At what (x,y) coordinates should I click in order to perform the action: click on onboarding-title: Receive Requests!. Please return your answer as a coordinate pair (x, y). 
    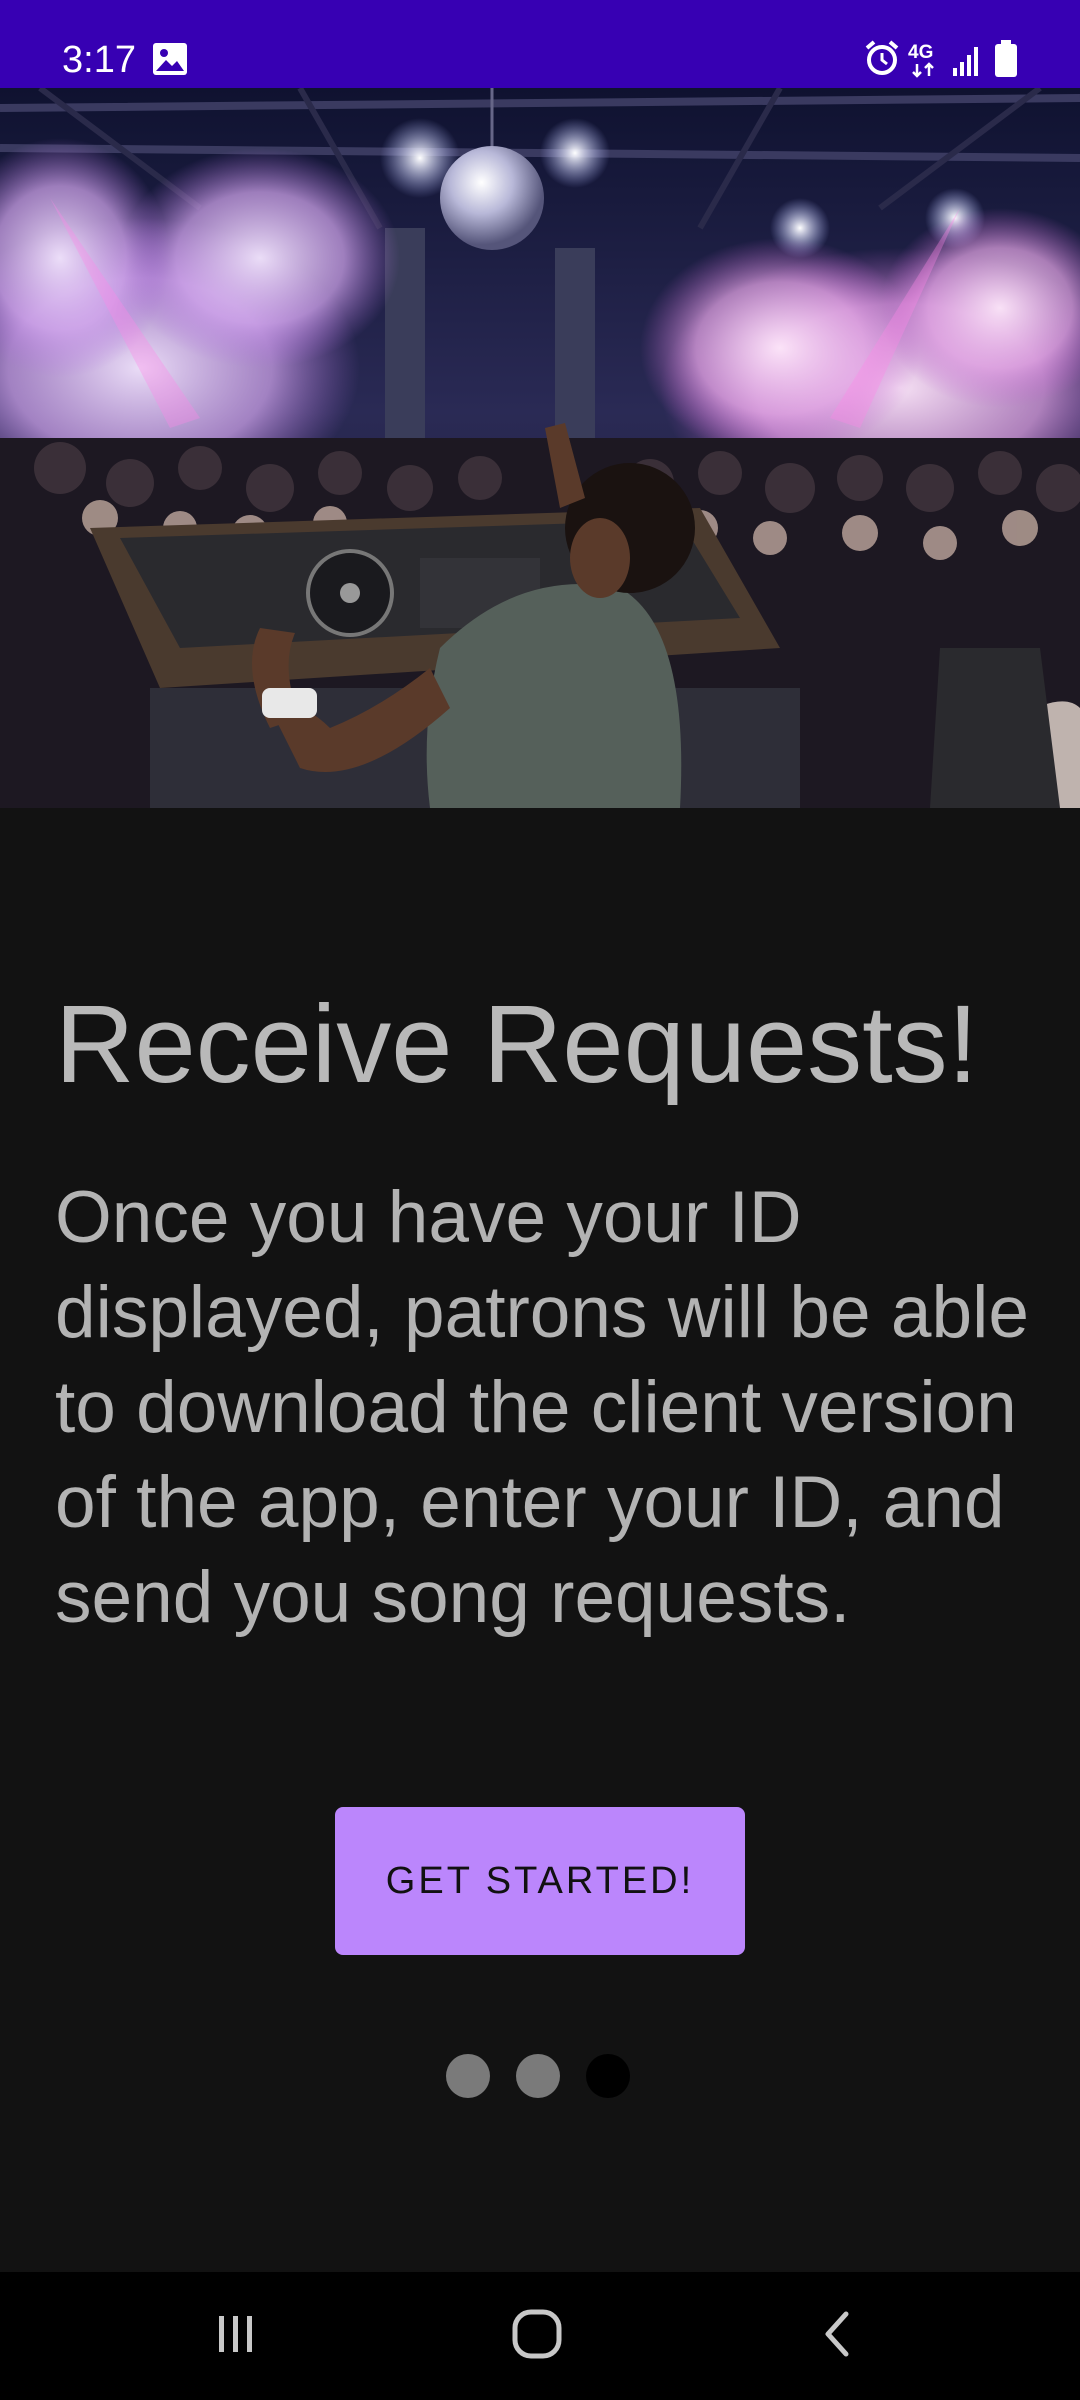
    Looking at the image, I should click on (517, 1044).